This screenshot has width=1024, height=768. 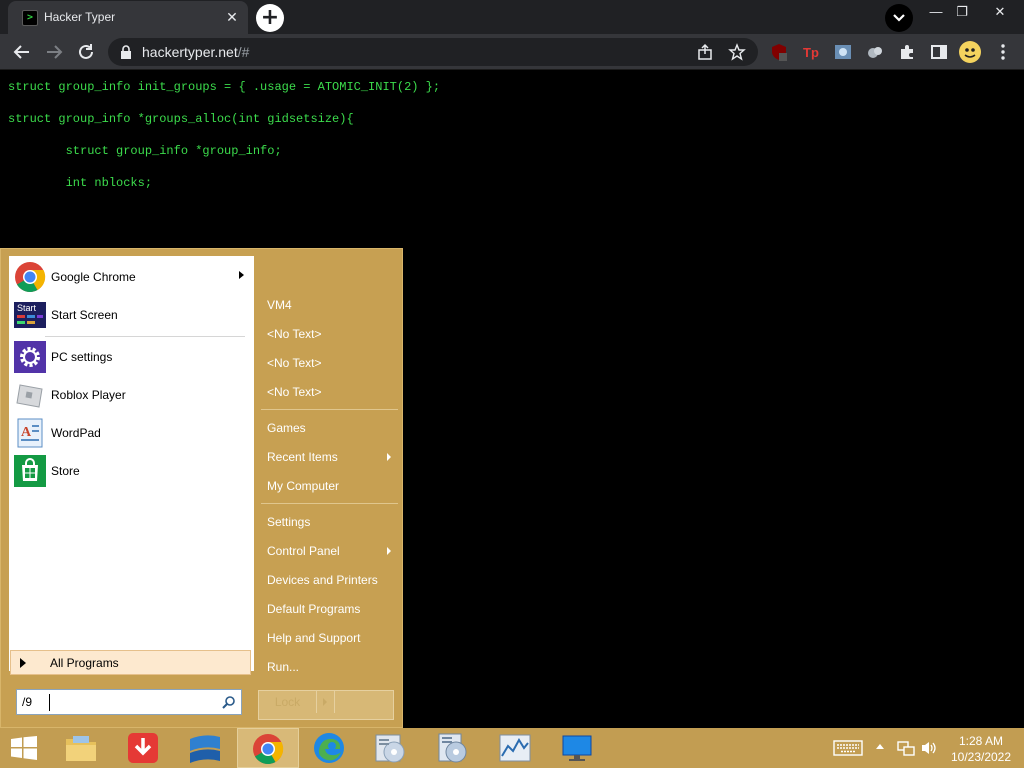 I want to click on show-hidden-icons-button, so click(x=880, y=746).